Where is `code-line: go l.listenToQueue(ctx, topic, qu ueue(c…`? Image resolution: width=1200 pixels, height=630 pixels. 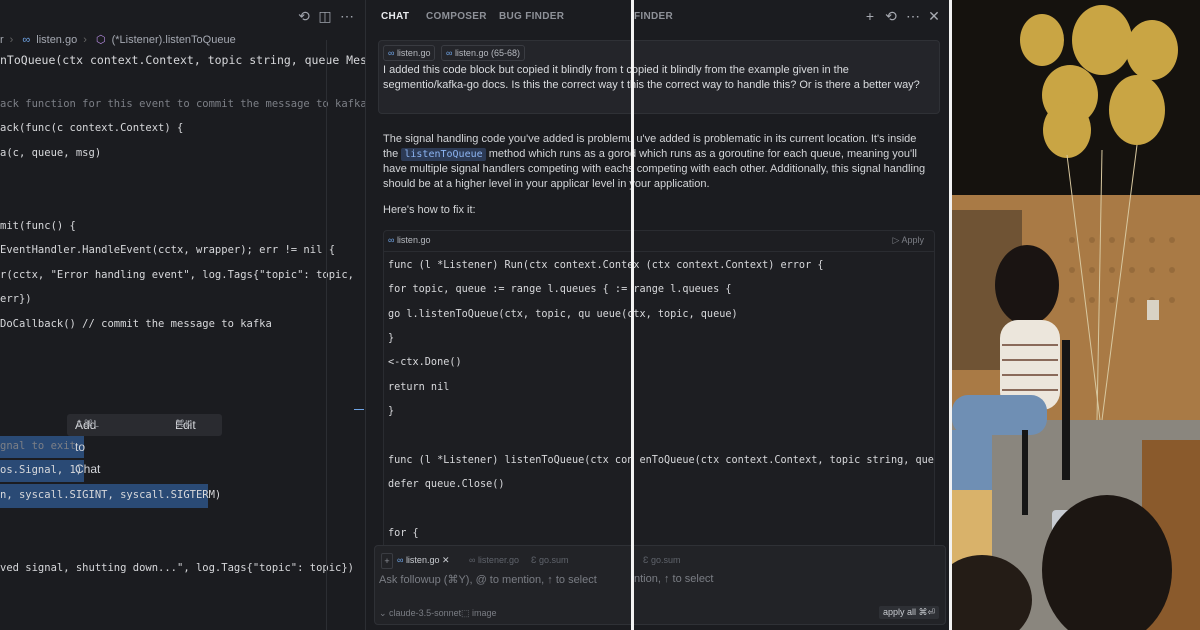
code-line: go l.listenToQueue(ctx, topic, qu ueue(c… is located at coordinates (563, 314).